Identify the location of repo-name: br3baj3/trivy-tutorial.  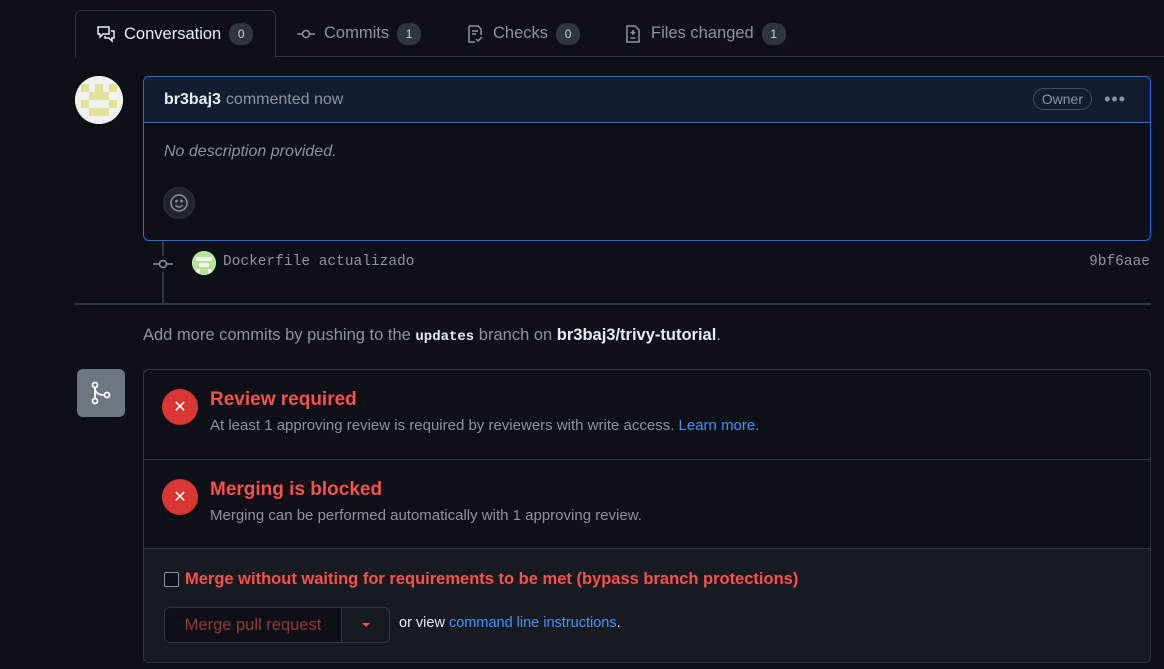
(637, 335).